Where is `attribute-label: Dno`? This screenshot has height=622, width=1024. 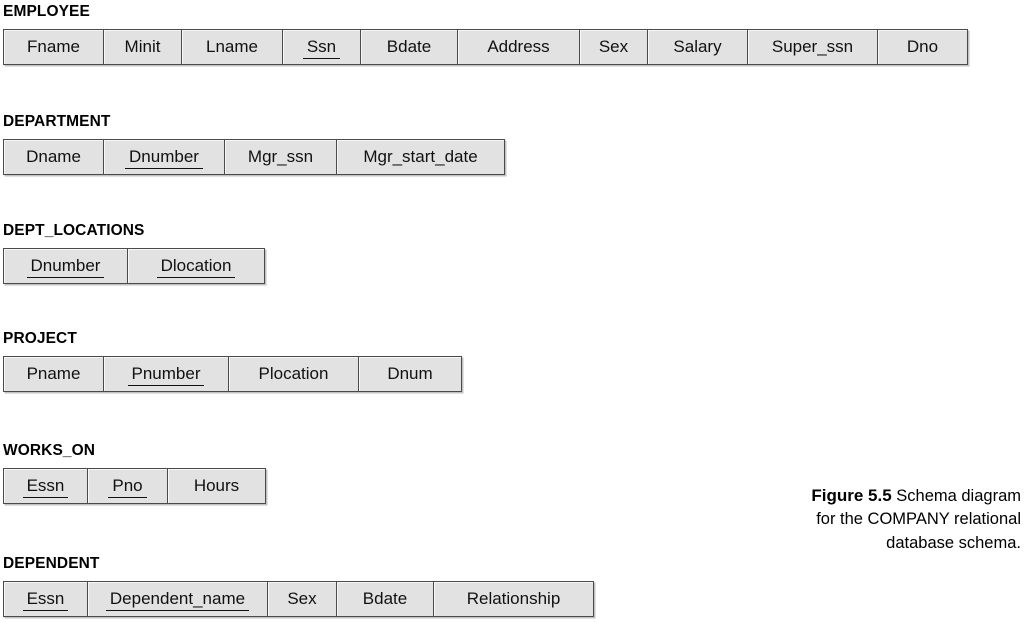
attribute-label: Dno is located at coordinates (922, 46).